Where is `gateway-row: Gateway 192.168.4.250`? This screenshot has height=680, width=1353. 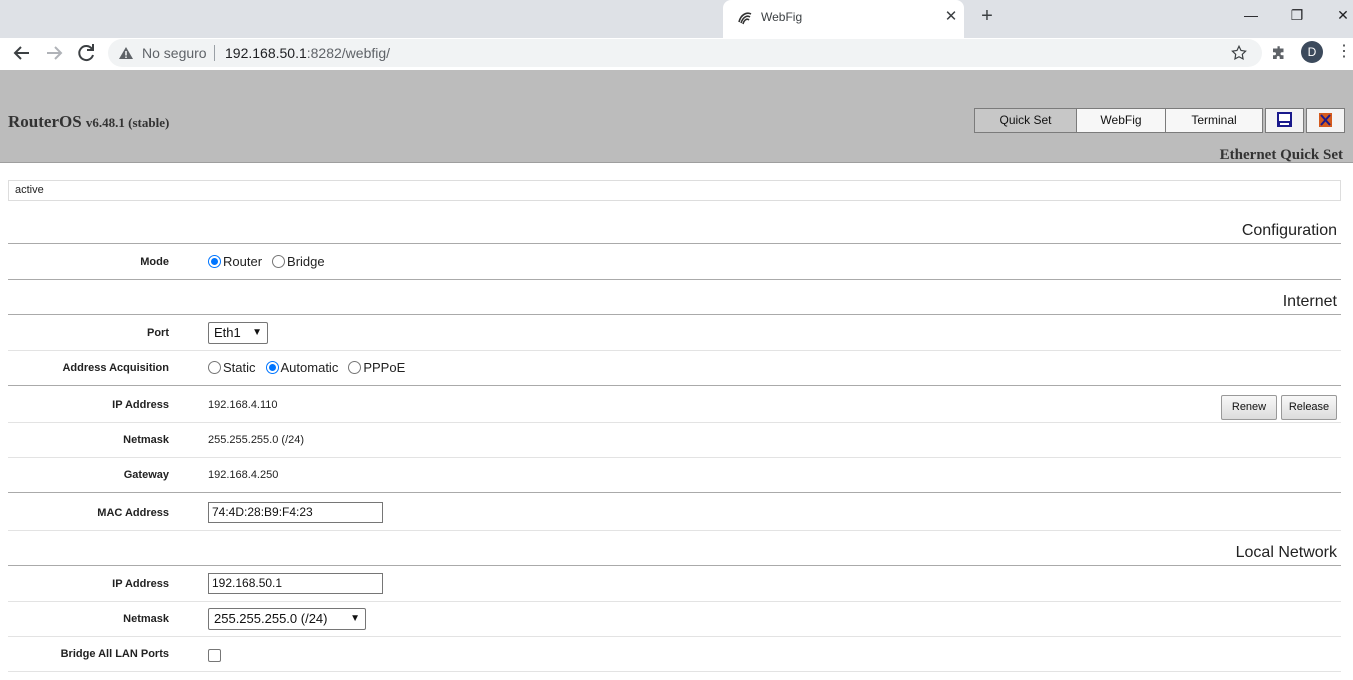 gateway-row: Gateway 192.168.4.250 is located at coordinates (674, 475).